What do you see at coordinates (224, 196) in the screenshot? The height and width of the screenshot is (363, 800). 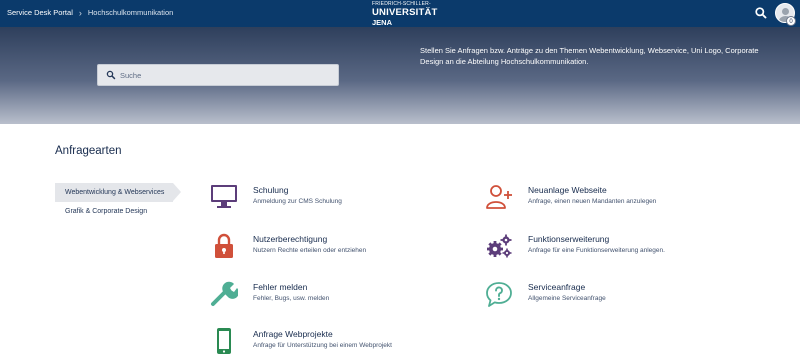 I see `monitor-icon` at bounding box center [224, 196].